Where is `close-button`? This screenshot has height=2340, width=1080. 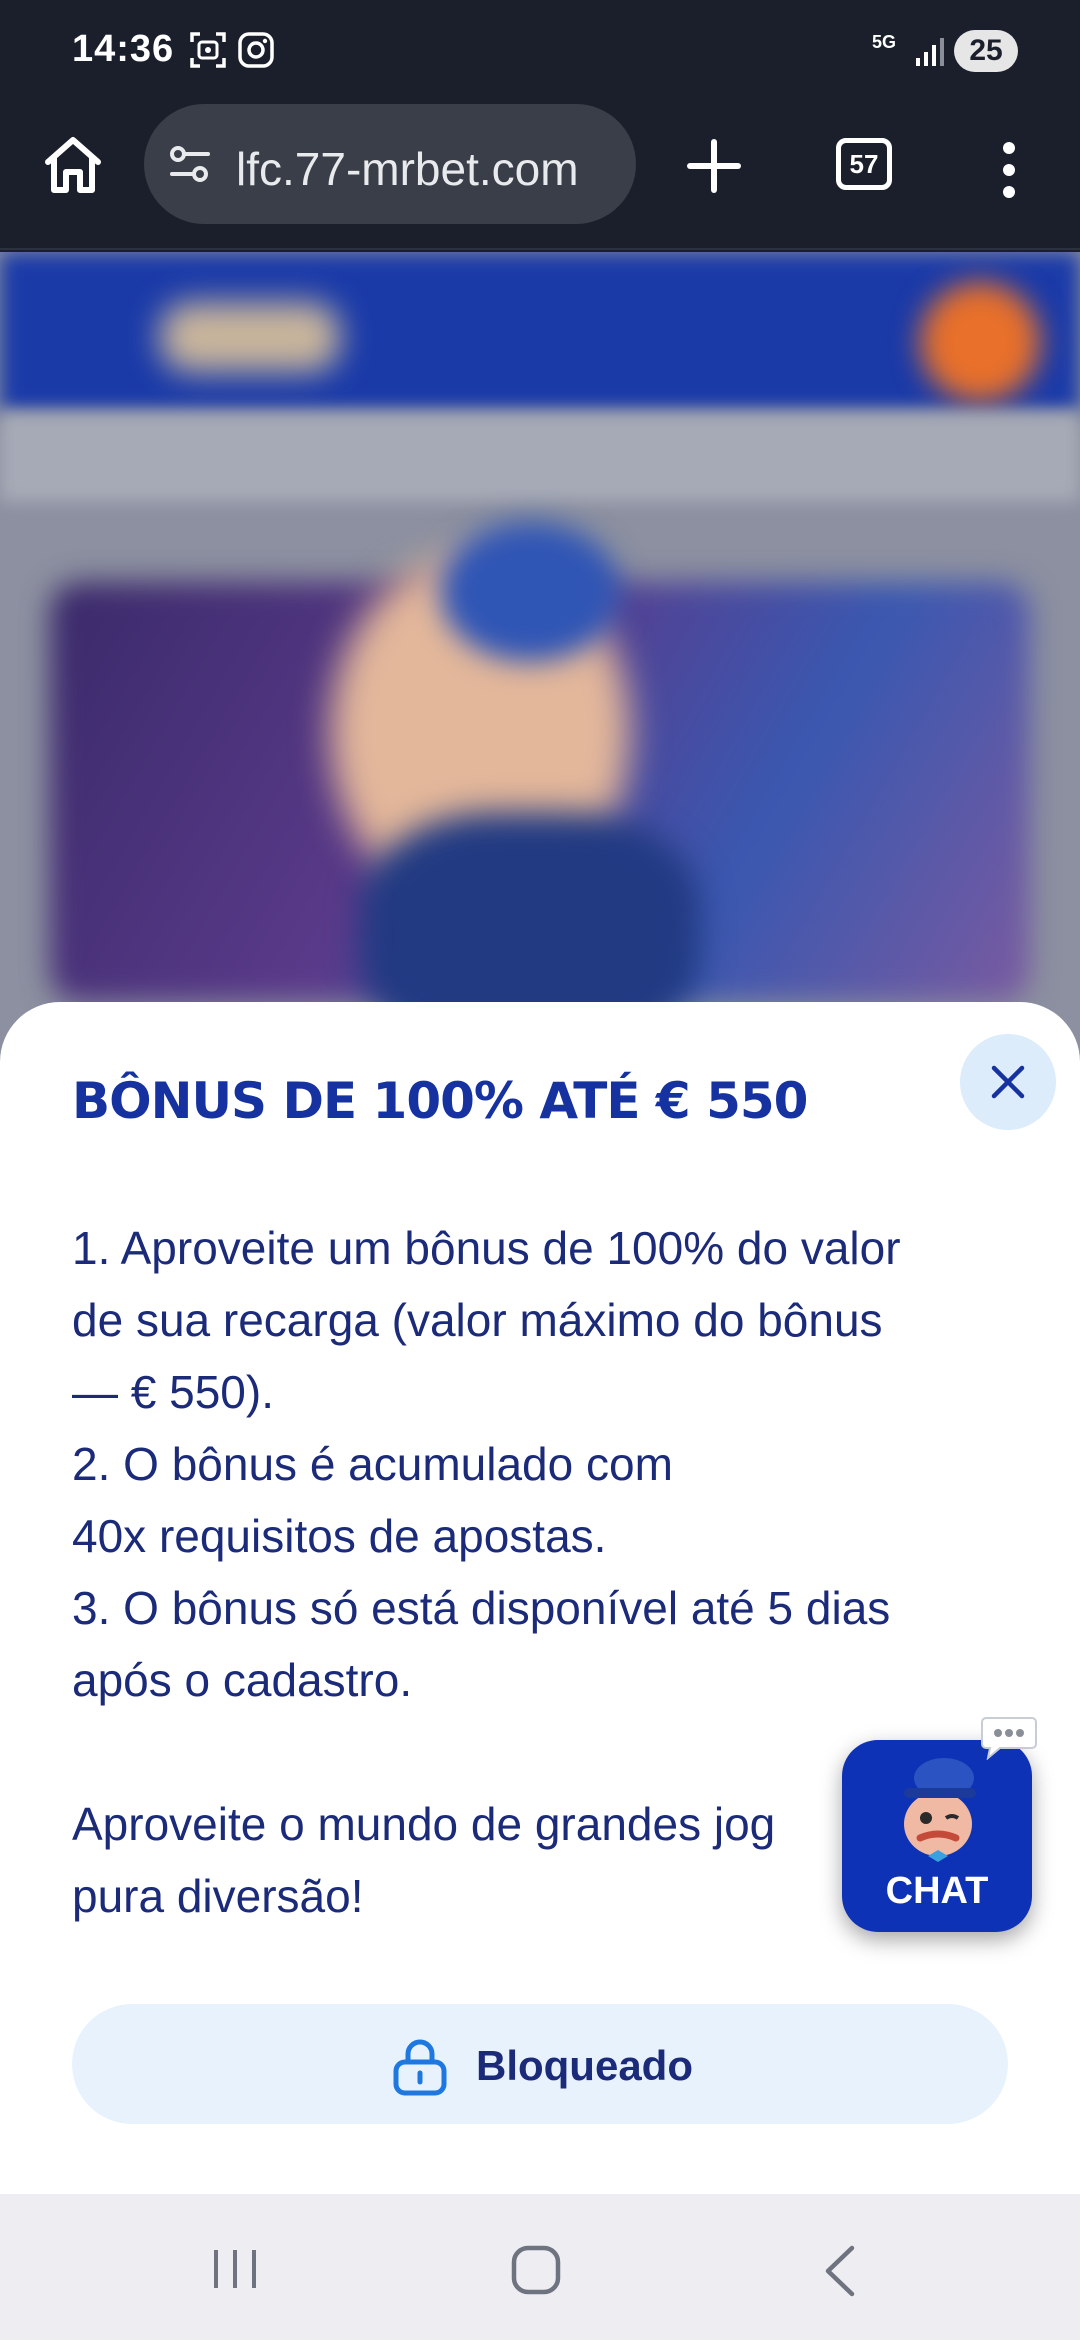
close-button is located at coordinates (1008, 1082).